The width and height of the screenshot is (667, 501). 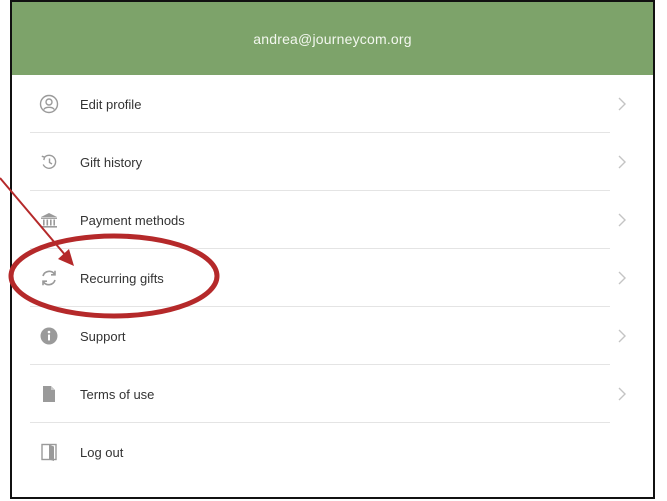 I want to click on info-icon, so click(x=49, y=336).